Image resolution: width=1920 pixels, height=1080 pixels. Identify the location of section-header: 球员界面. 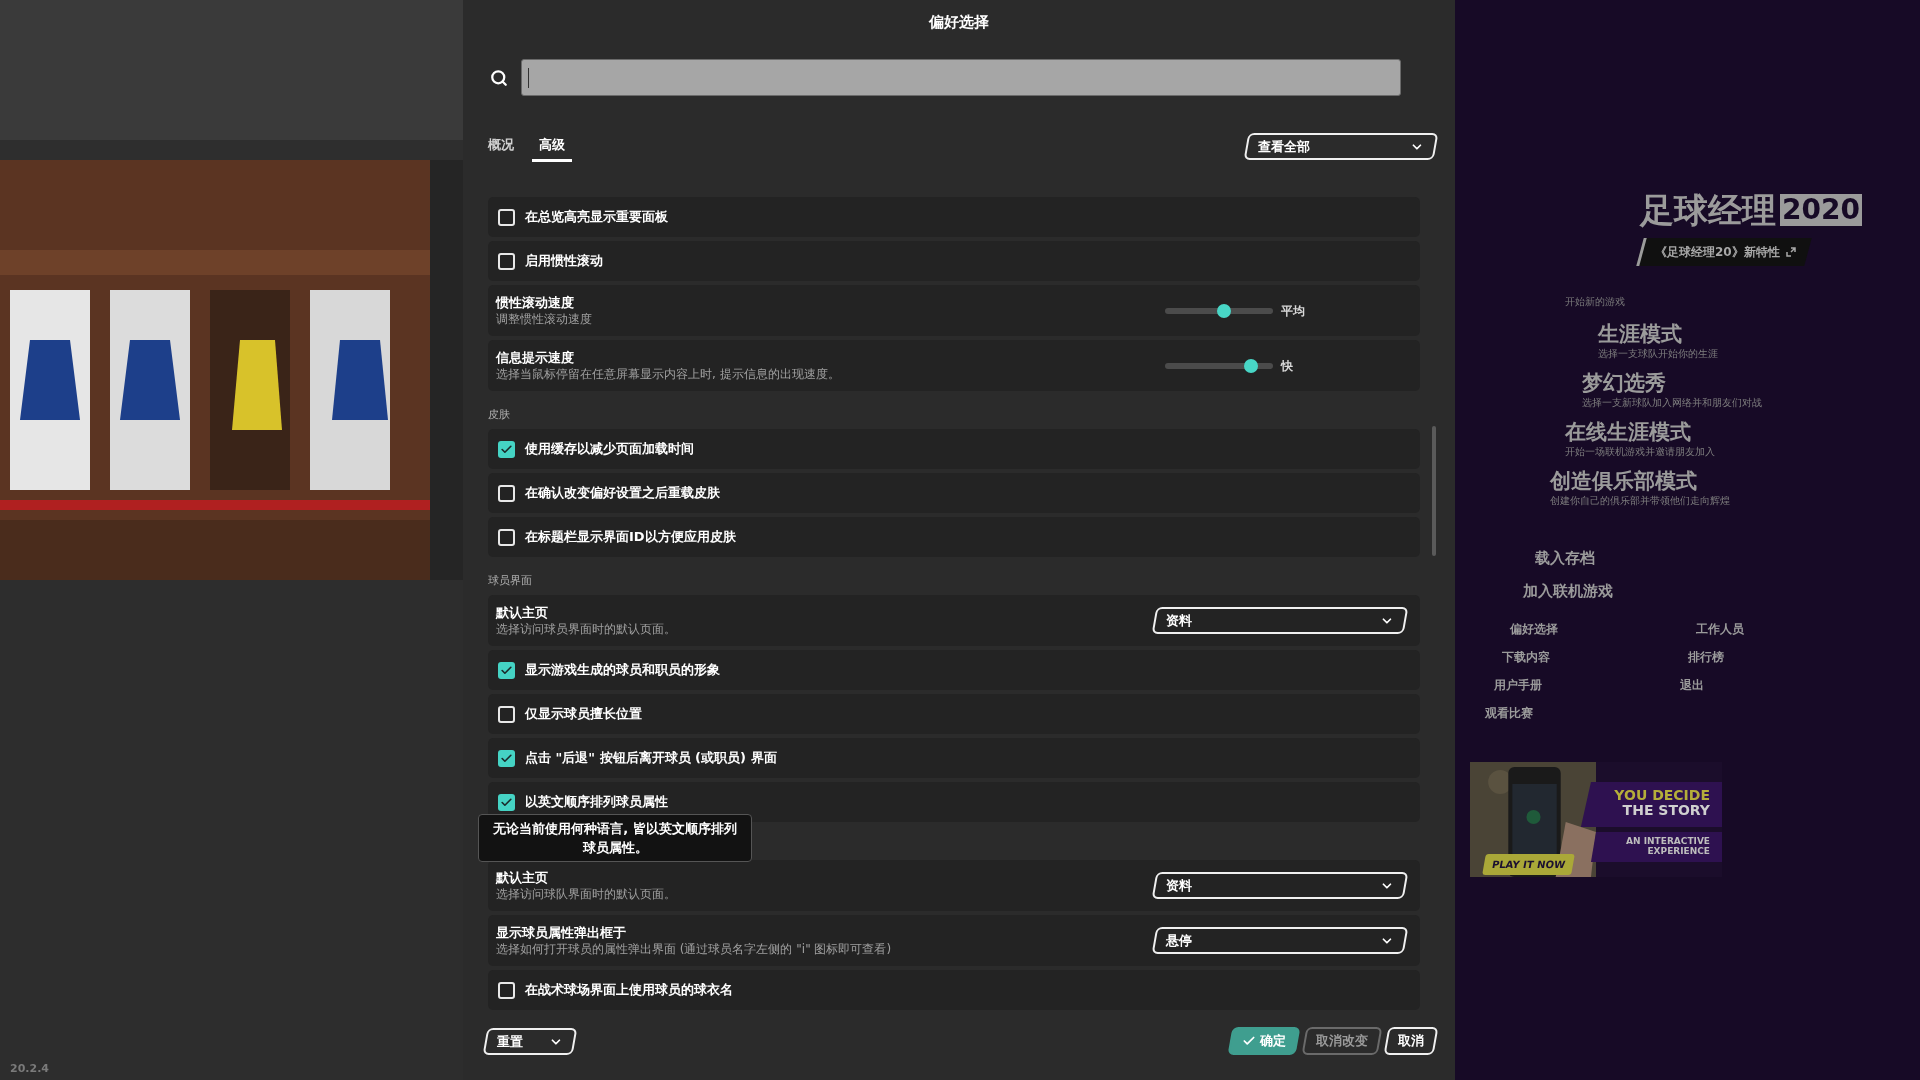
(510, 580).